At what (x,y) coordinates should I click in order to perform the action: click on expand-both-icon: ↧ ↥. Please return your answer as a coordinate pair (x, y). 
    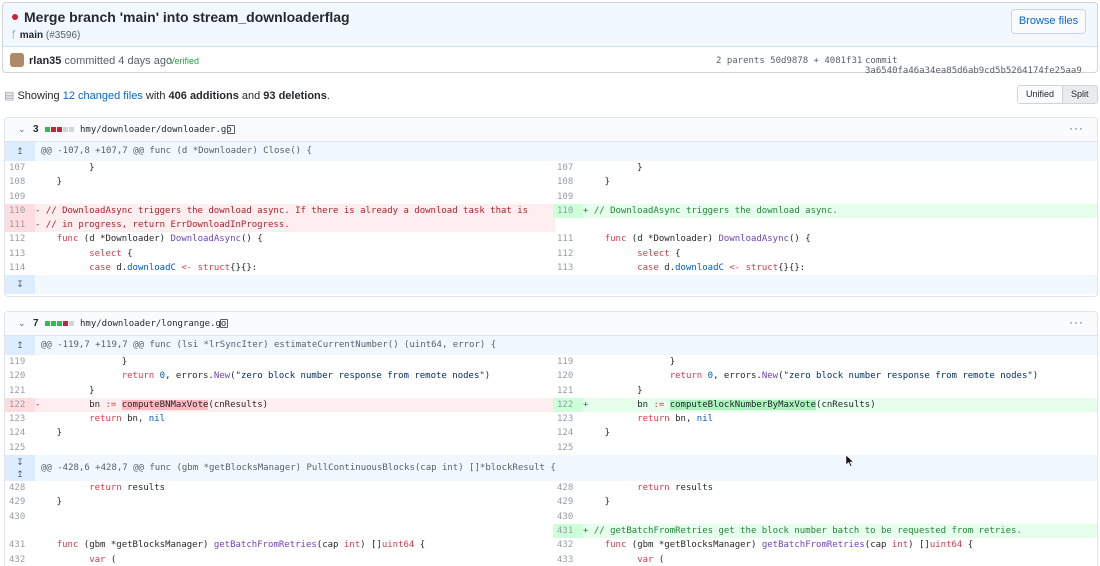
    Looking at the image, I should click on (20, 468).